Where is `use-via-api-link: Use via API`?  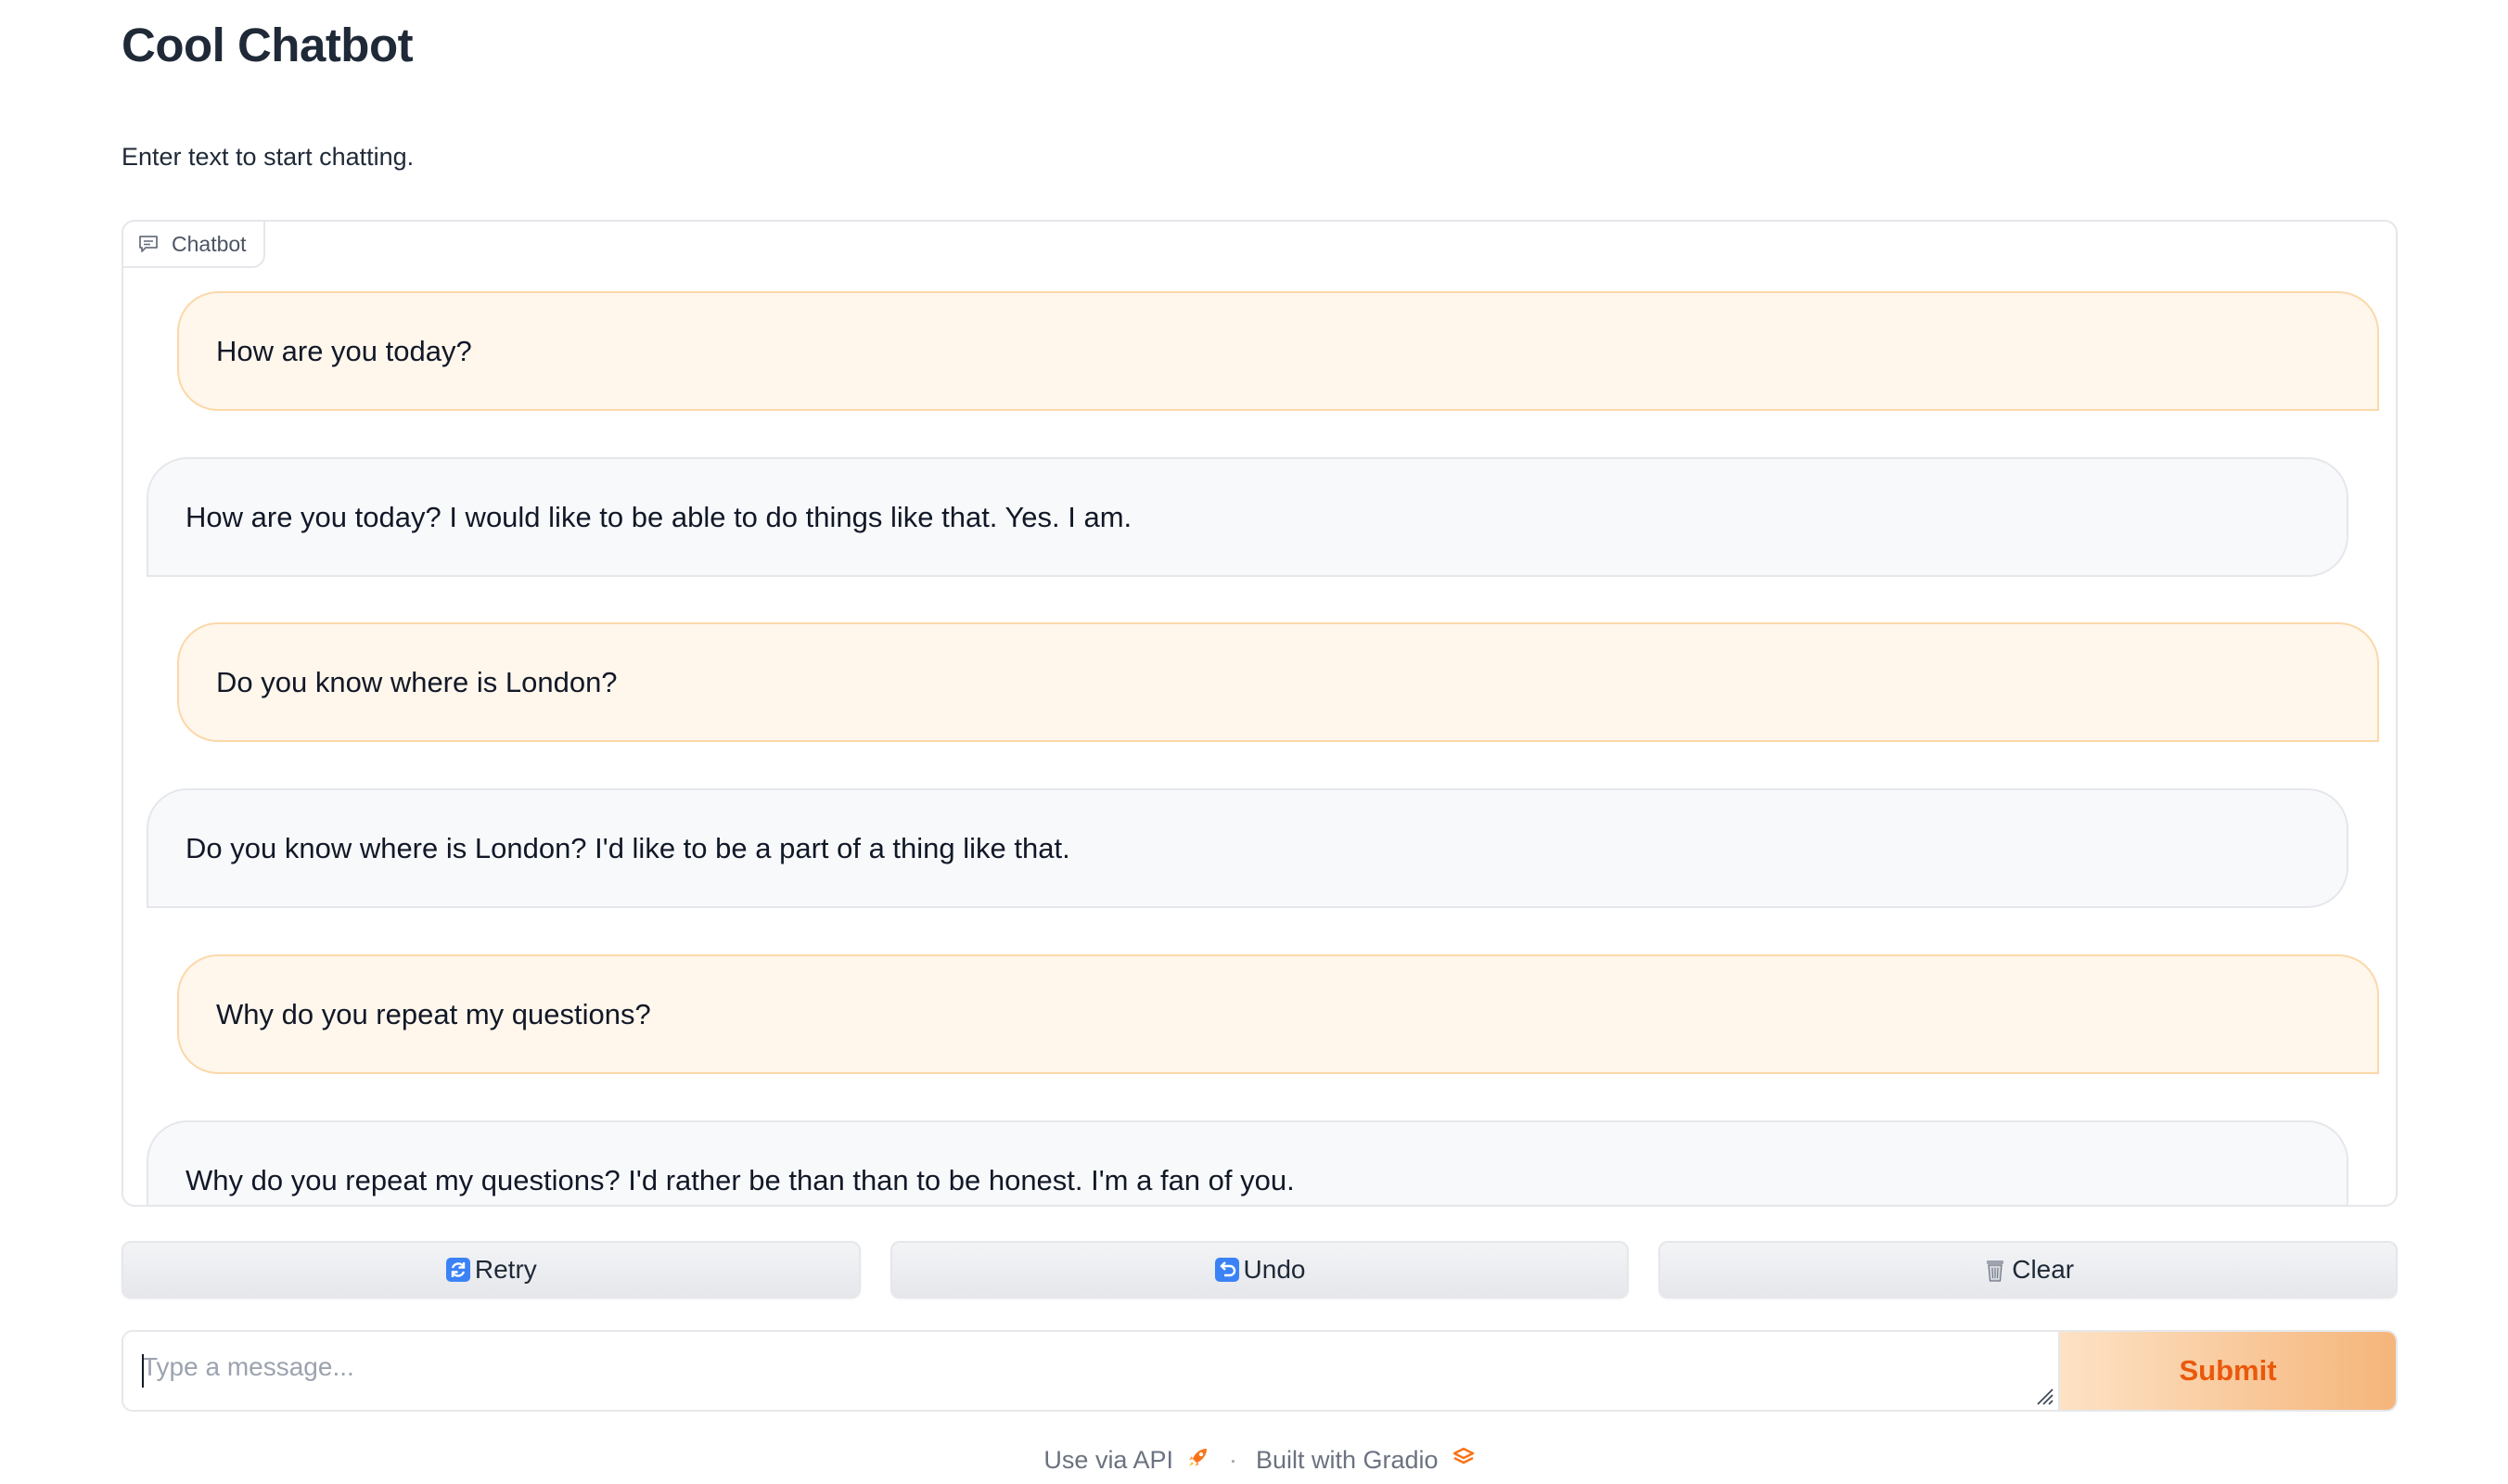 use-via-api-link: Use via API is located at coordinates (1126, 1460).